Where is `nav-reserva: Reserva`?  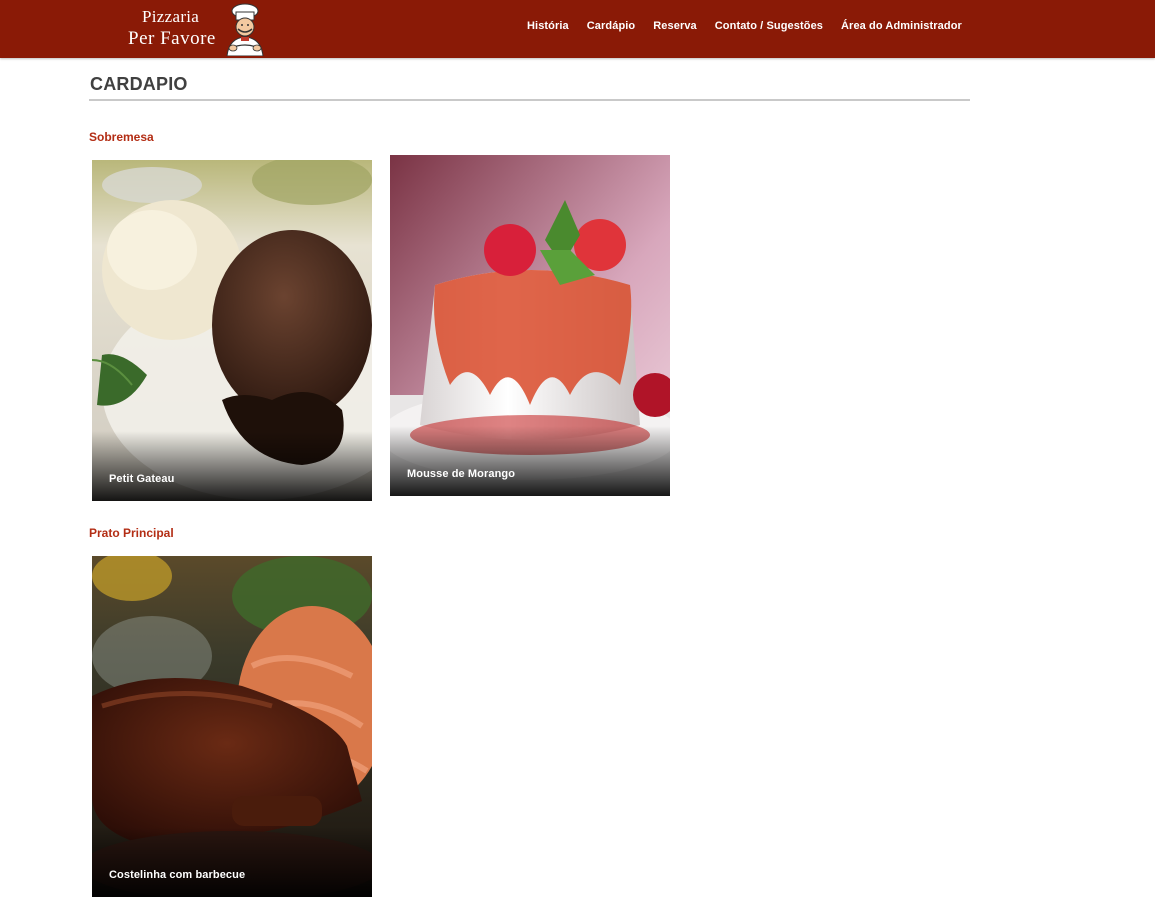 nav-reserva: Reserva is located at coordinates (675, 26).